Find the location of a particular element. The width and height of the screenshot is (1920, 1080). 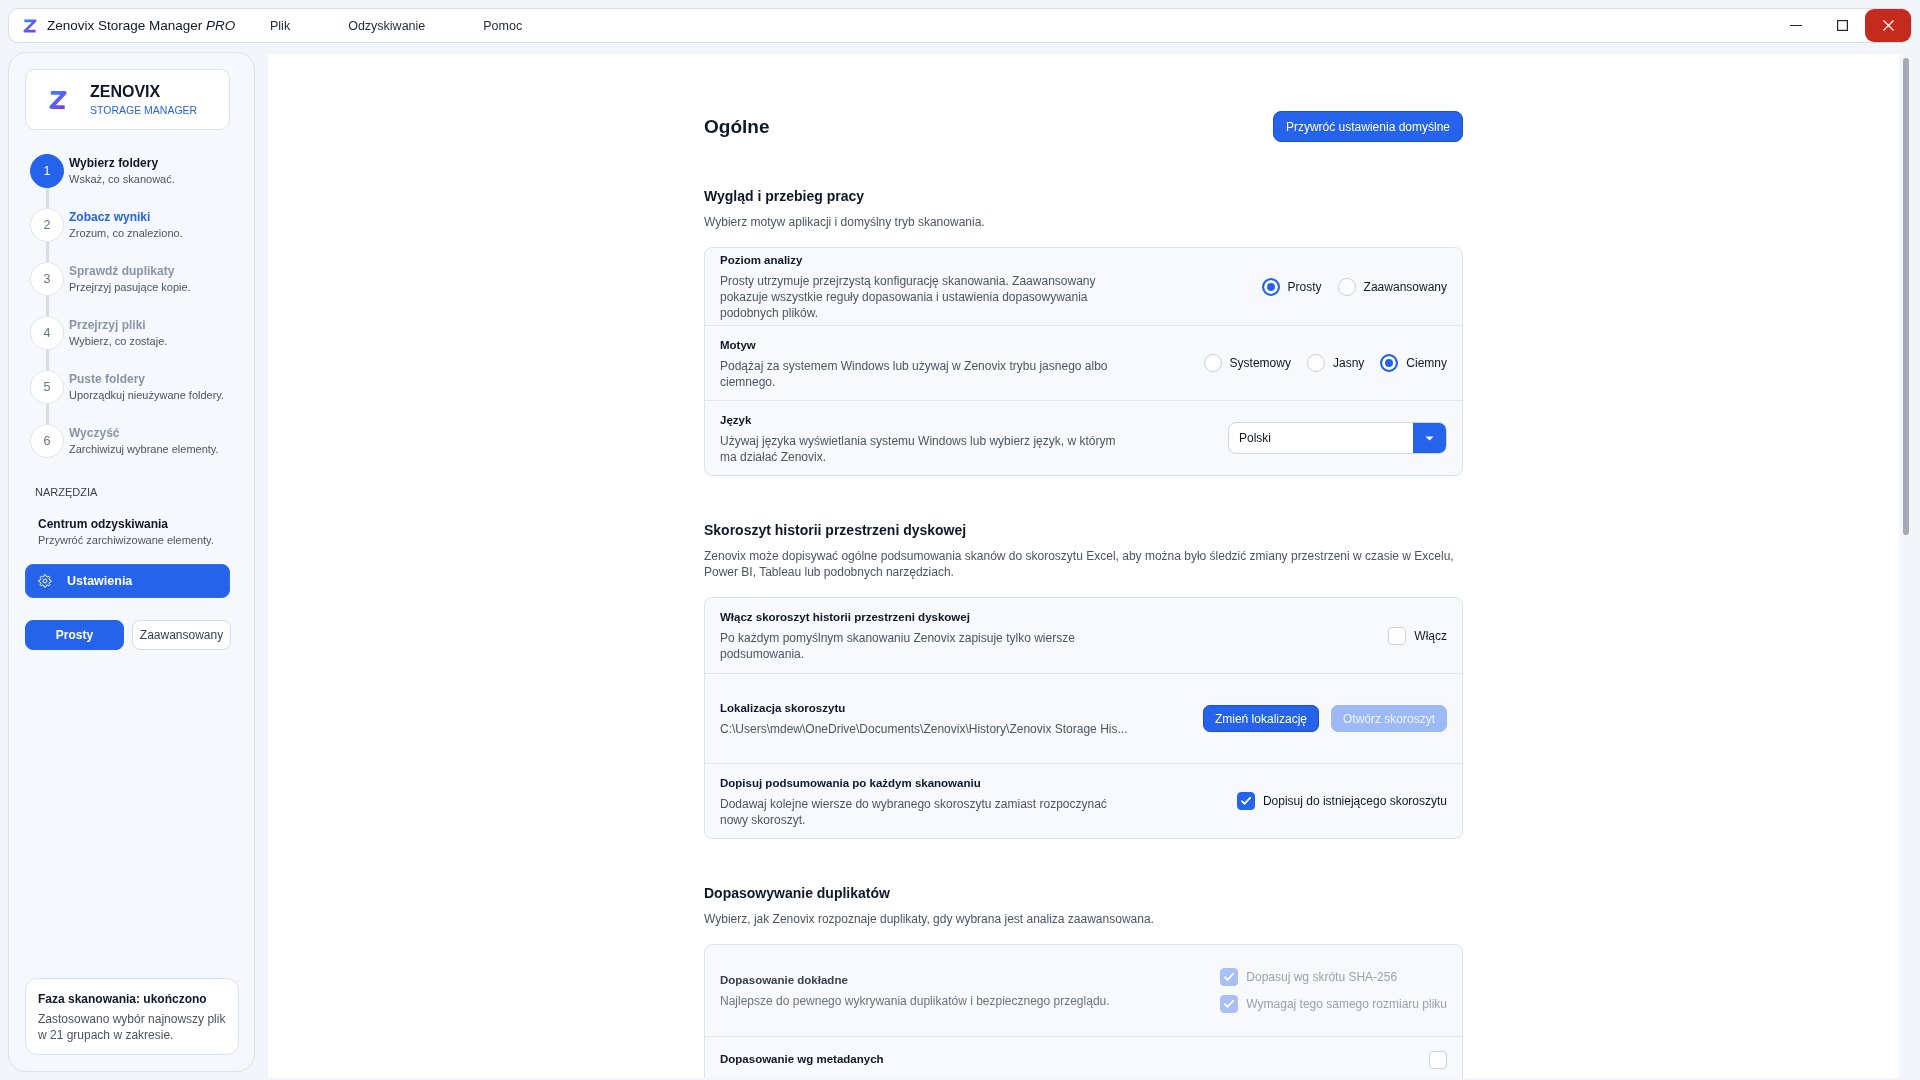

tool-subtitle: Przywróć zarchiwizowane elementy. is located at coordinates (126, 540).